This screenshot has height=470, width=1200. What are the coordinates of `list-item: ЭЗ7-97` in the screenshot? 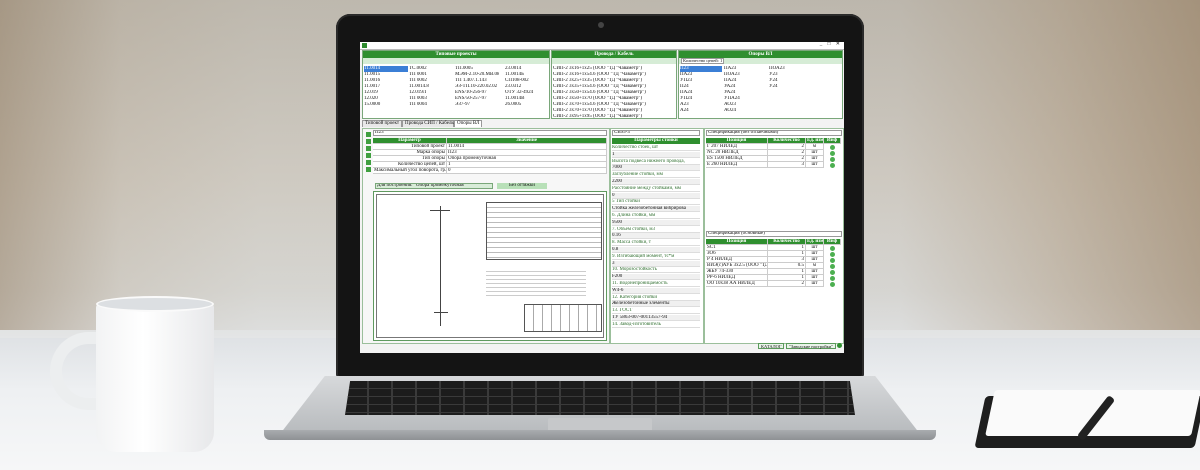 It's located at (477, 105).